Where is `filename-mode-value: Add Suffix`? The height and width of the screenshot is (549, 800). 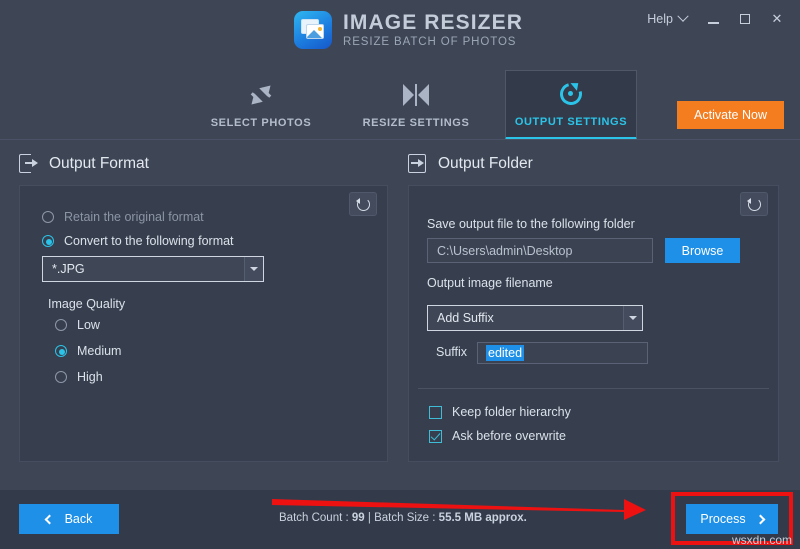
filename-mode-value: Add Suffix is located at coordinates (465, 318).